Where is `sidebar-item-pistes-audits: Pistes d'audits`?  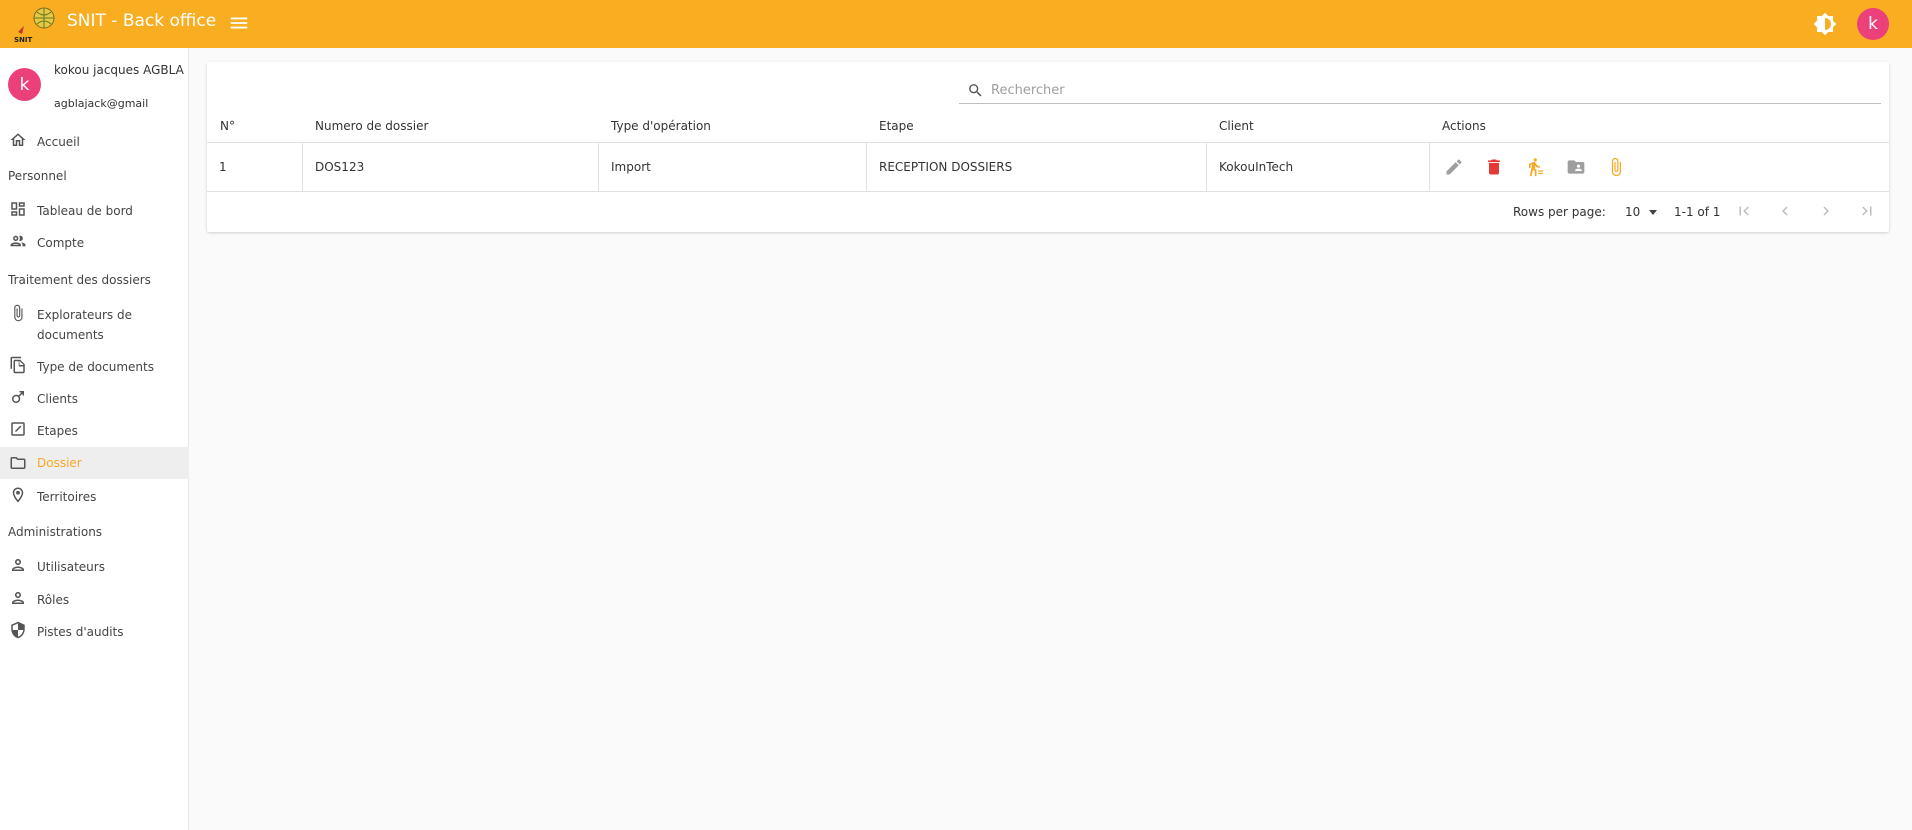 sidebar-item-pistes-audits: Pistes d'audits is located at coordinates (94, 632).